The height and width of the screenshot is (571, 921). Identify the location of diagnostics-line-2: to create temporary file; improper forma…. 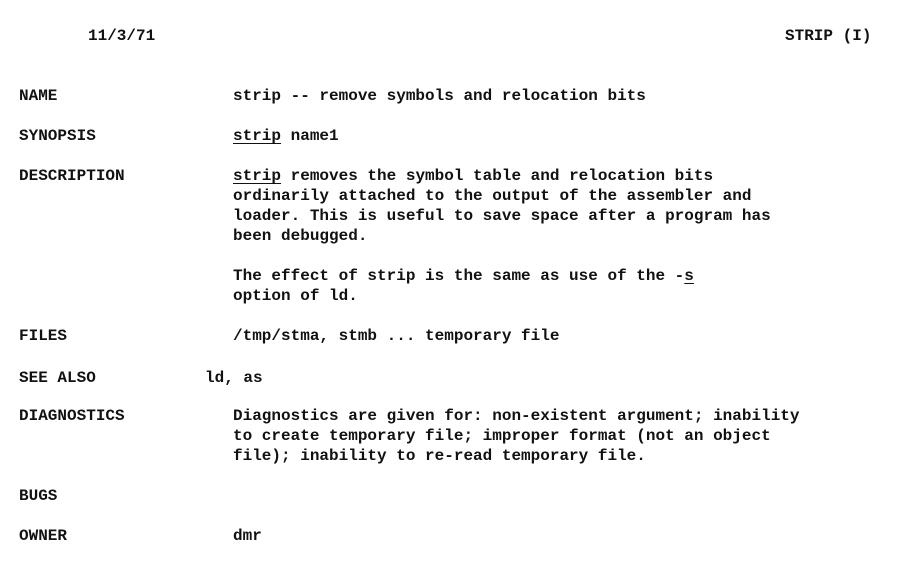
(502, 436).